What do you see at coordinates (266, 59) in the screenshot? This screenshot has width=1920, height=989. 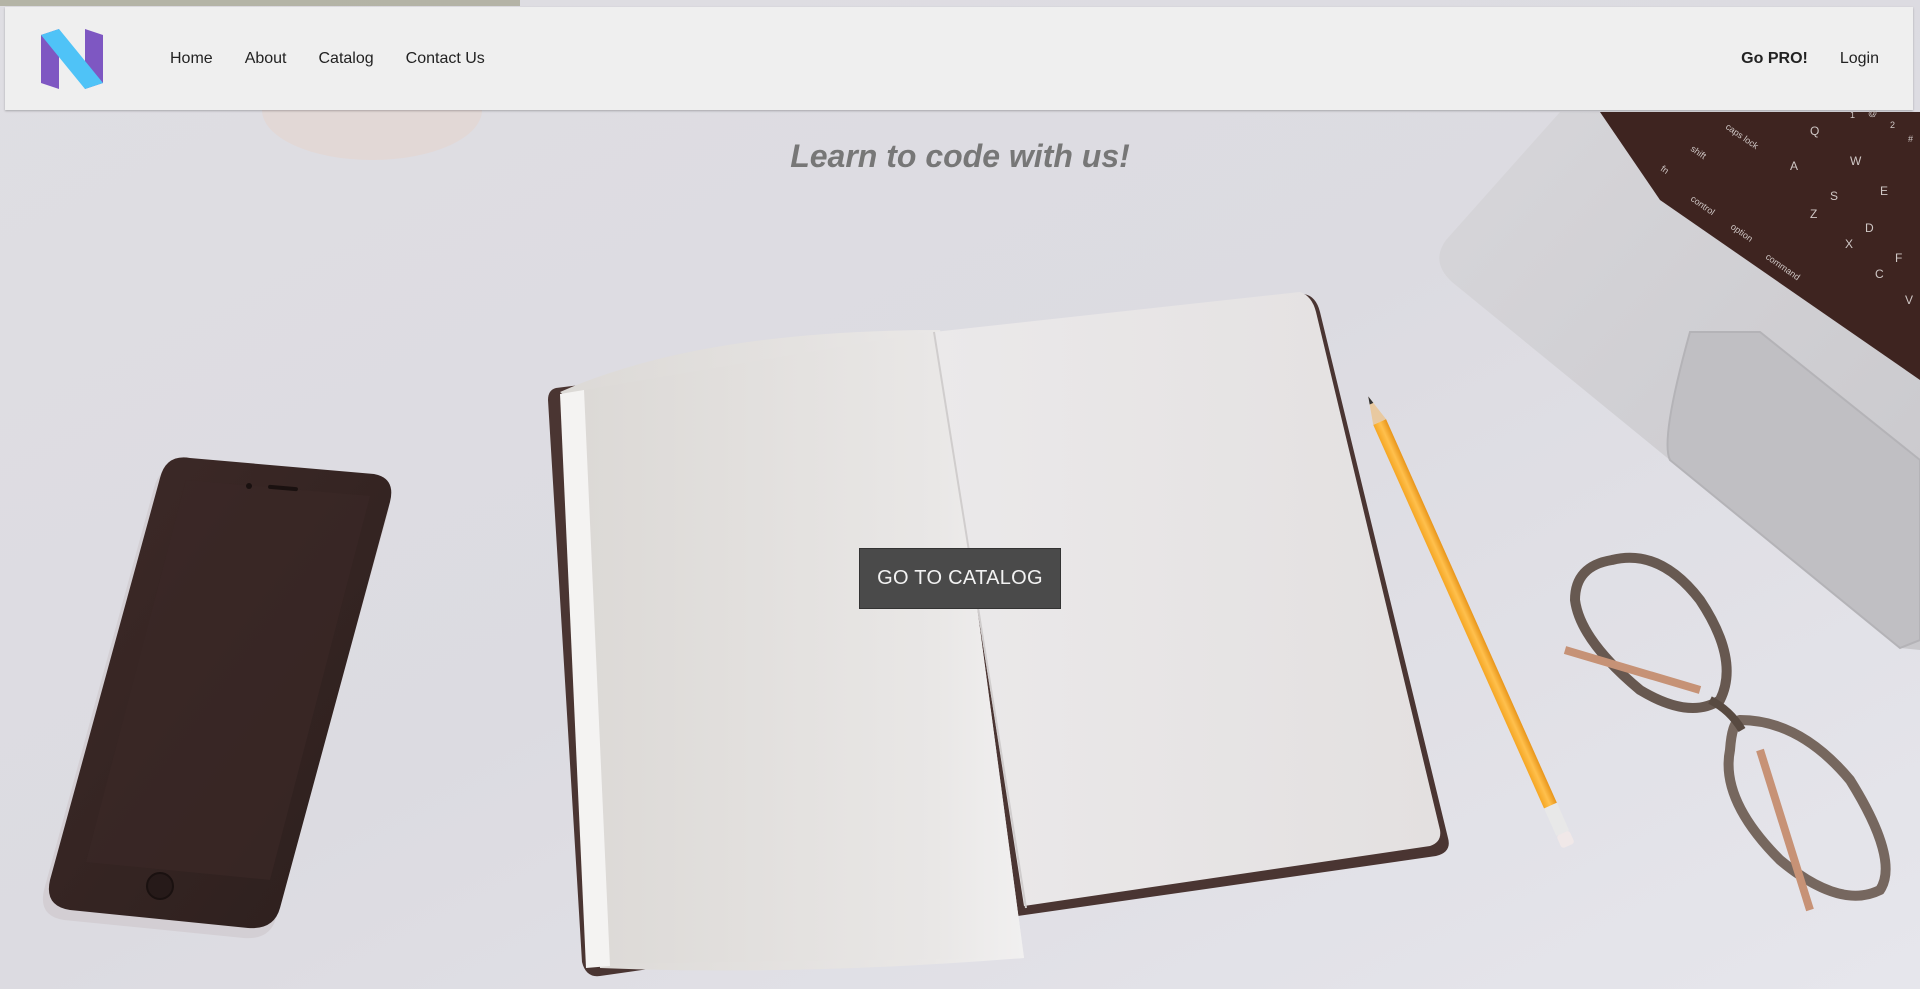 I see `nav-about-link: About` at bounding box center [266, 59].